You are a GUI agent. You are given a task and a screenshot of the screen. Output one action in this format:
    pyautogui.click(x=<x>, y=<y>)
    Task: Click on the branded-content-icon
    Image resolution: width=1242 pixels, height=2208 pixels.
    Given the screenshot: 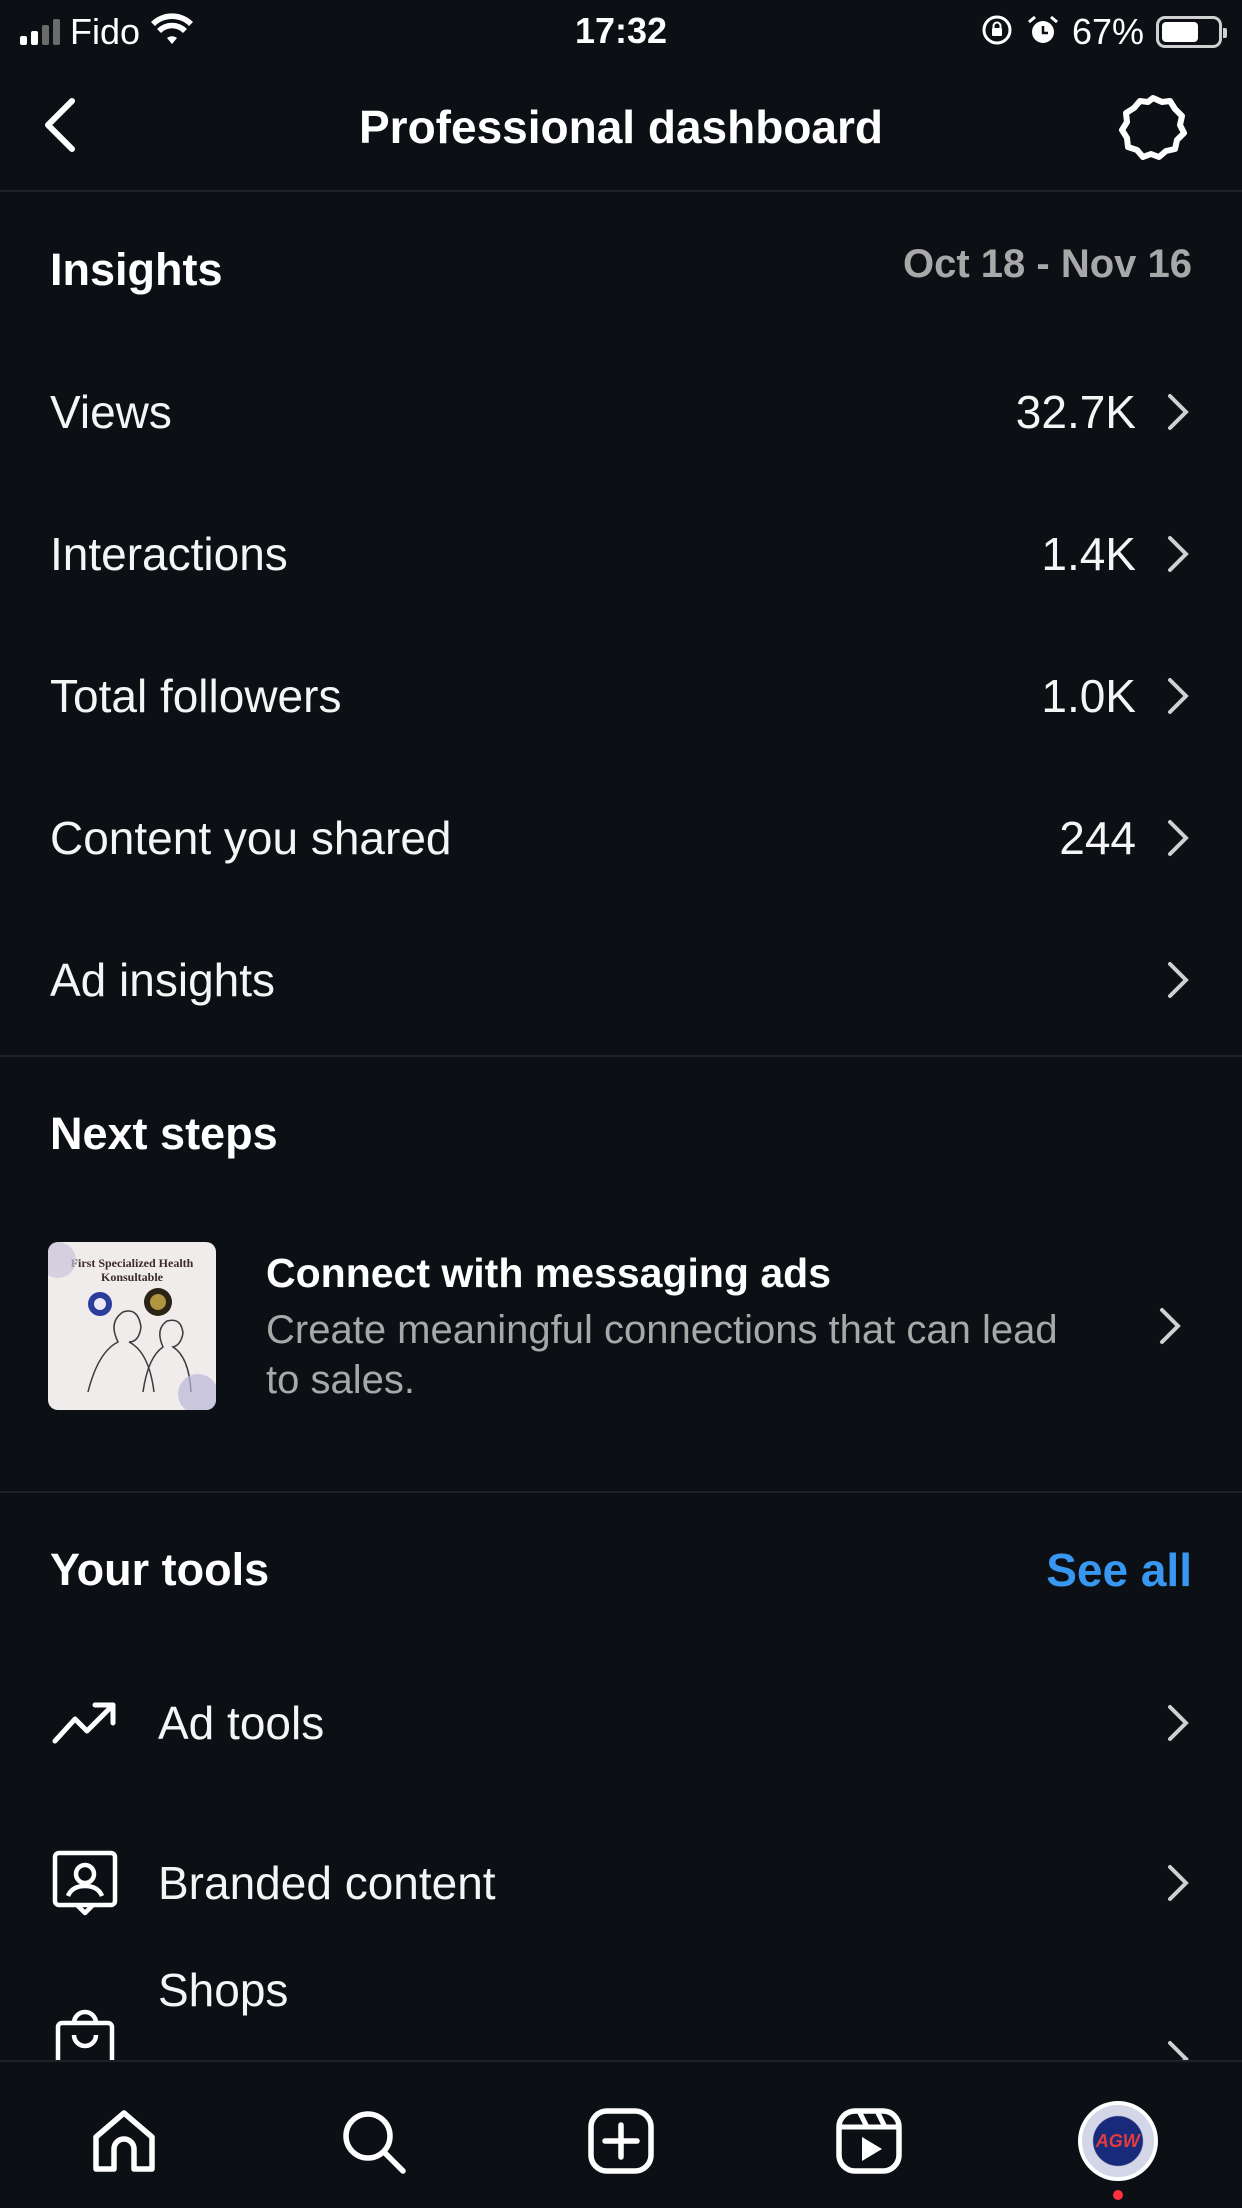 What is the action you would take?
    pyautogui.click(x=85, y=1883)
    